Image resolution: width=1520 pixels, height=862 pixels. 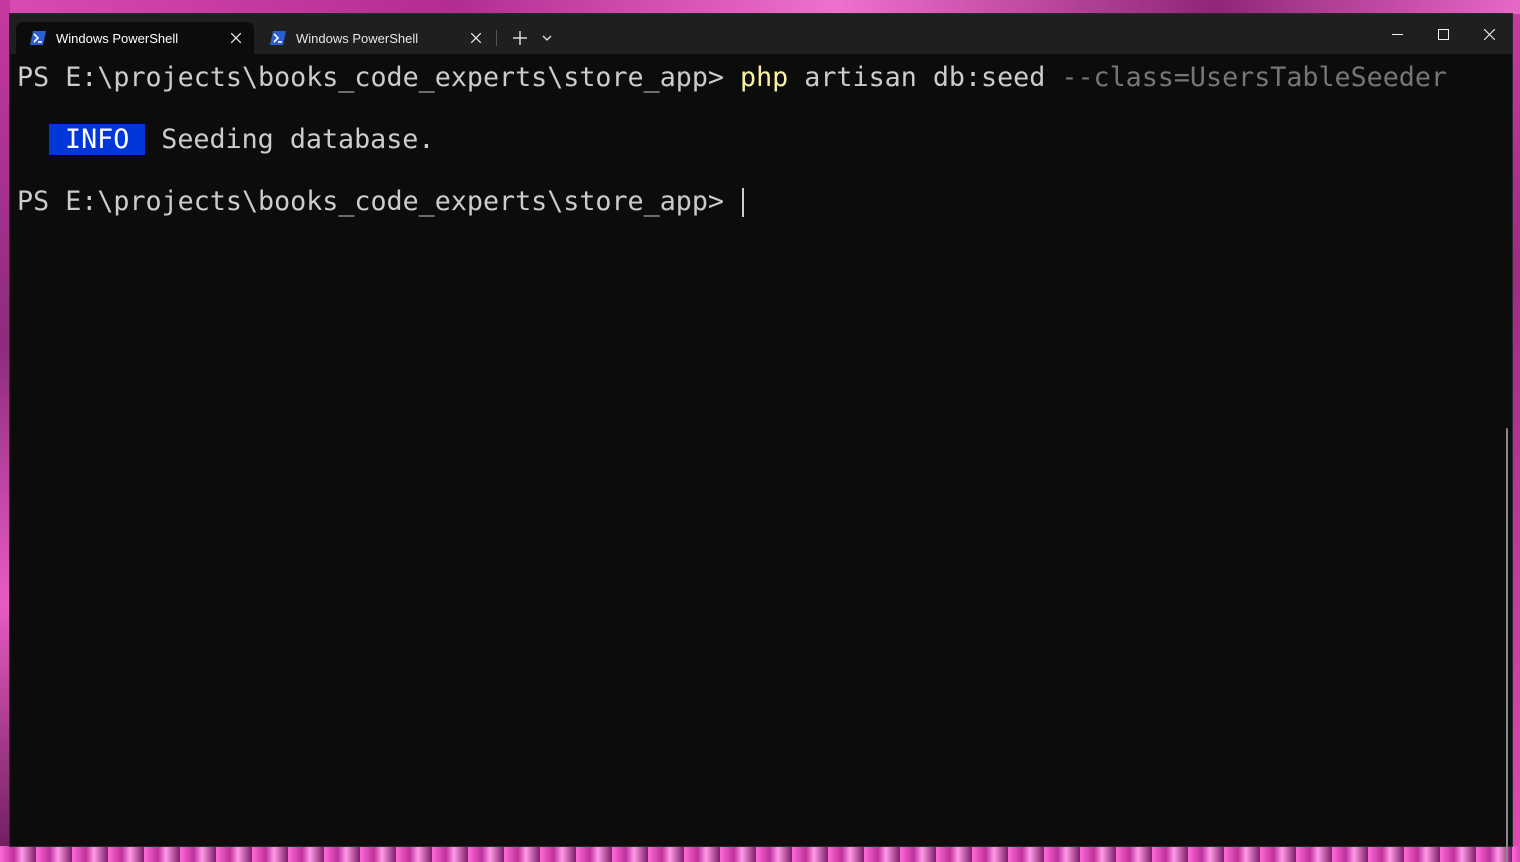 What do you see at coordinates (761, 34) in the screenshot?
I see `title-bar: Windows PowerShell Windows PowerShell` at bounding box center [761, 34].